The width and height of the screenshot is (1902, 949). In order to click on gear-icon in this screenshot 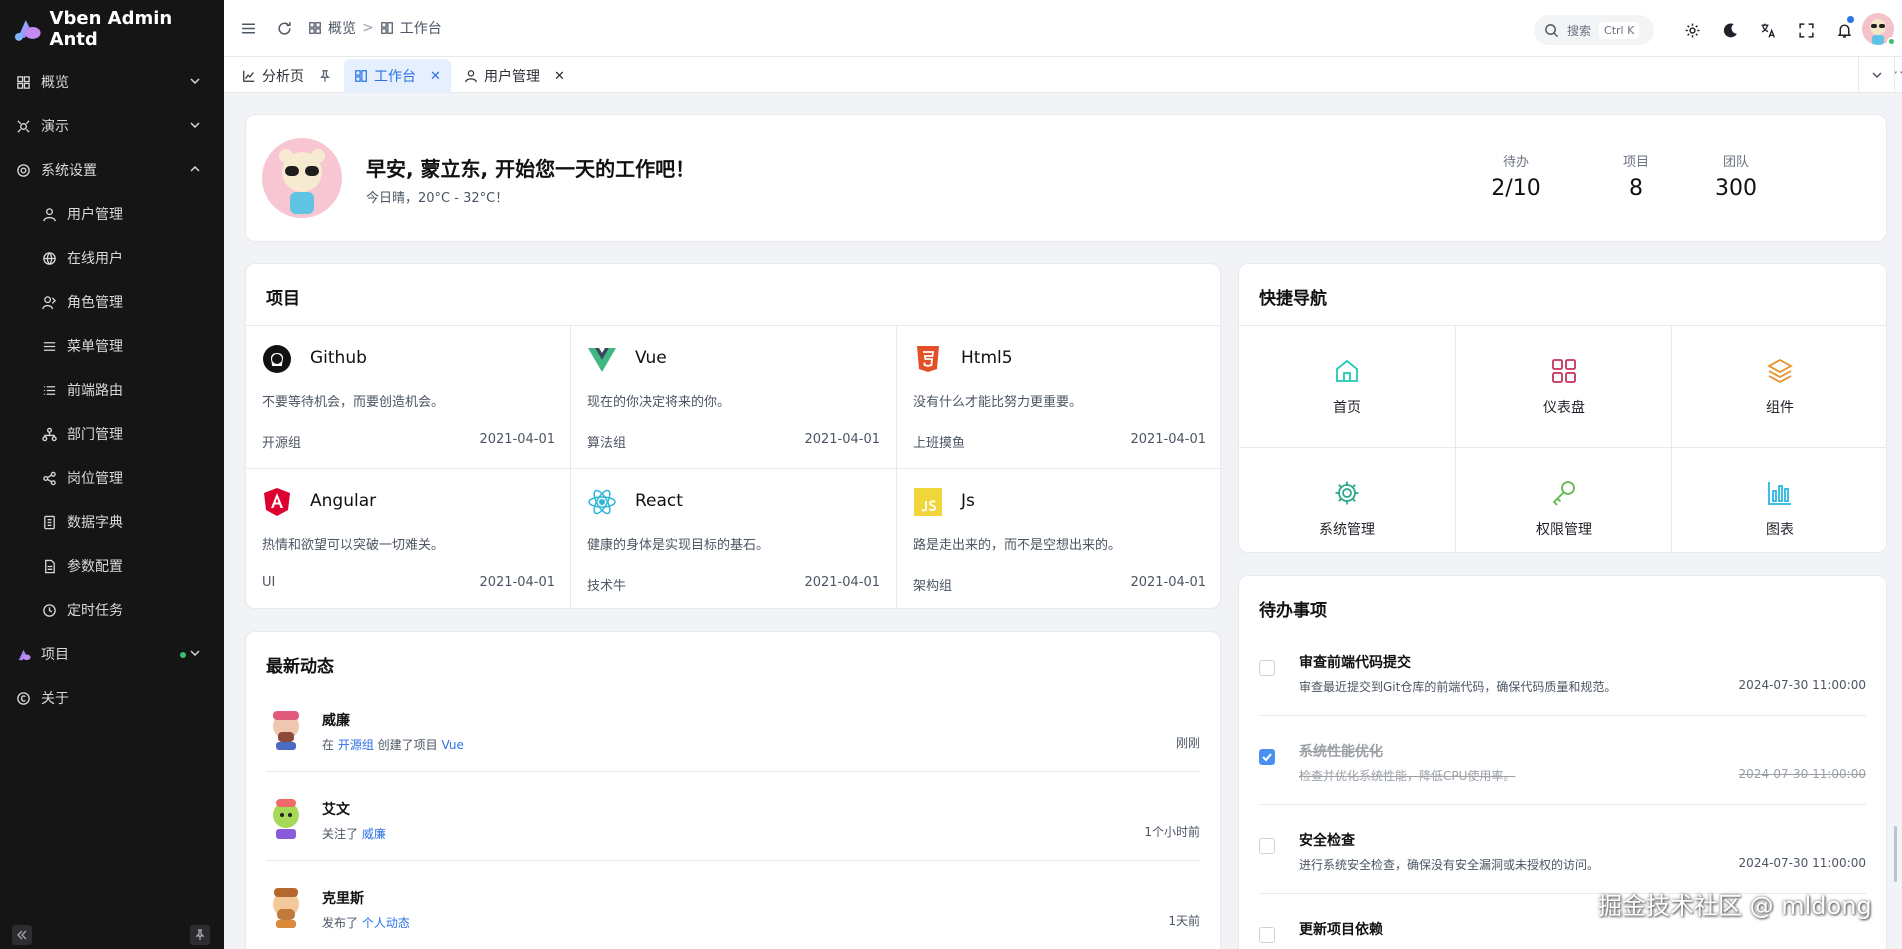, I will do `click(1347, 492)`.